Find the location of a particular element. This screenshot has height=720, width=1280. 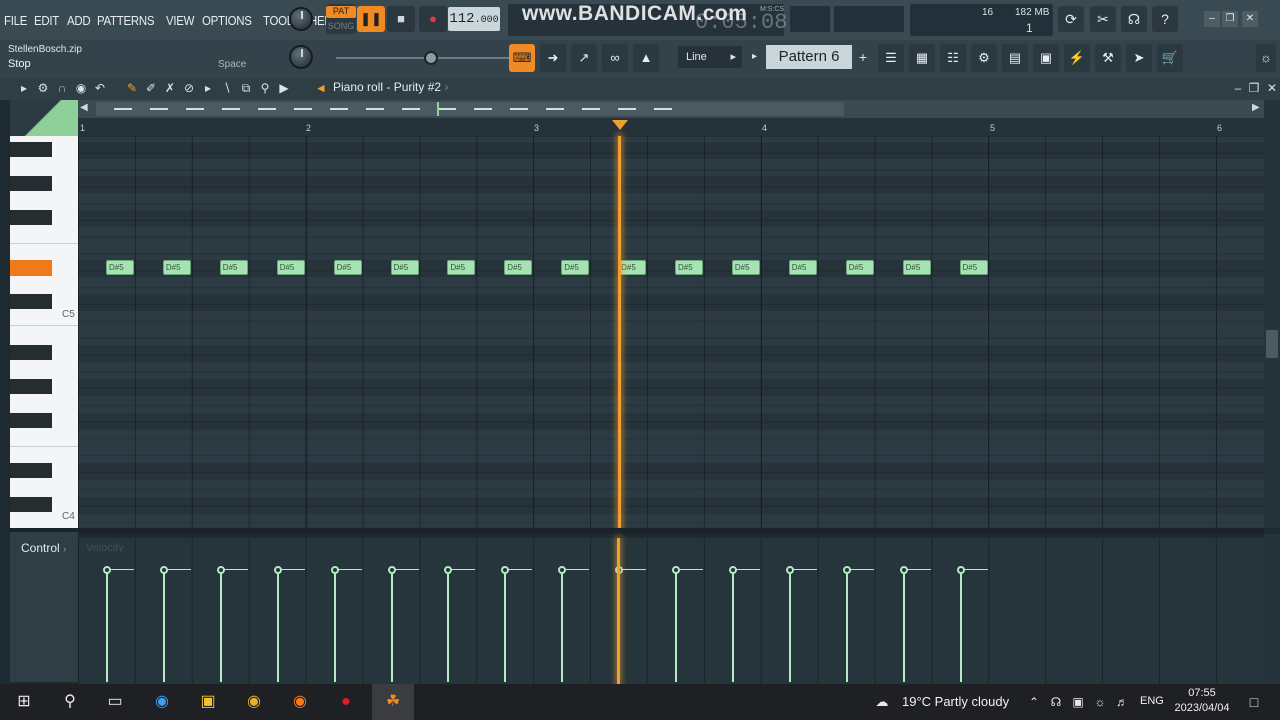

menu-add: ADD is located at coordinates (79, 20).